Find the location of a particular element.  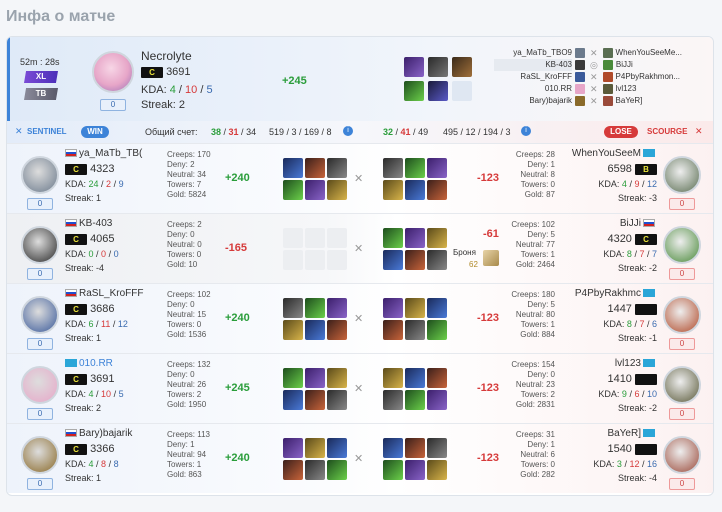

player-name-line: KB-403 is located at coordinates (88, 223).